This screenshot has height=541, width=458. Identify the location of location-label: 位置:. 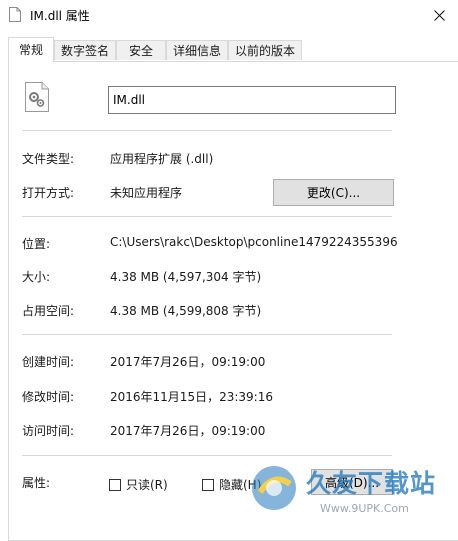
(36, 244).